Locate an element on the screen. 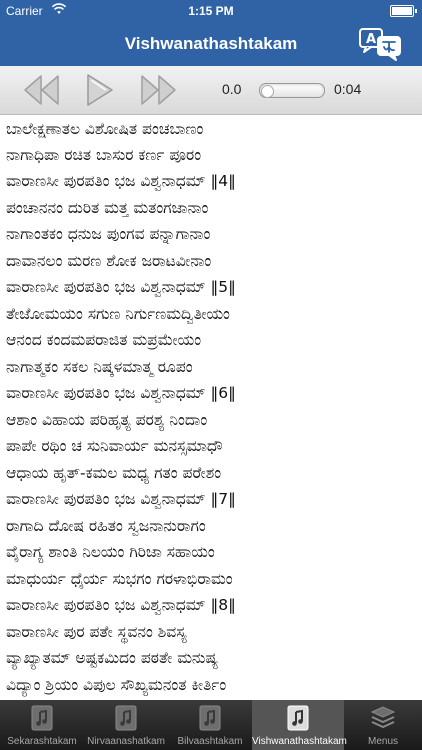 Image resolution: width=422 pixels, height=750 pixels. lyrics-line: ವೈರಾಗ್ಯ ಶಾಂತಿ ನಿಲಯಂ ಗಿರಿಜಾ ಸಹಾಯಂ is located at coordinates (110, 552).